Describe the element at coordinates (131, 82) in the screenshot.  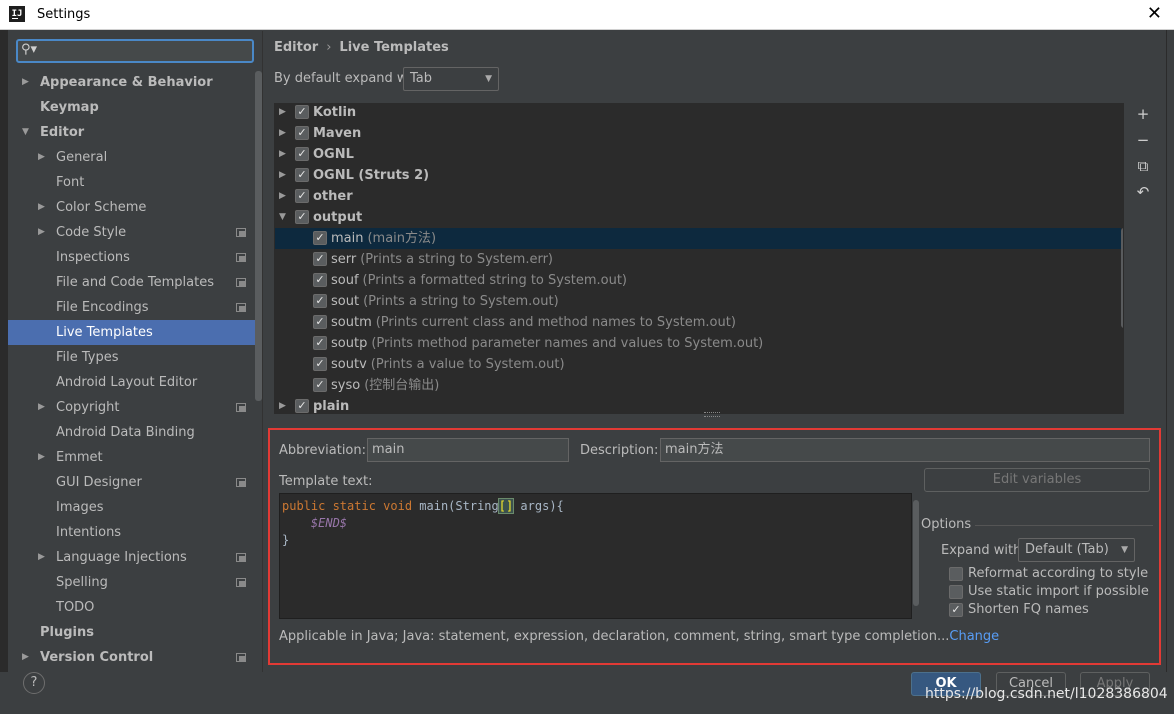
I see `sidebar-item: ▶ Appearance & Behavior` at that location.